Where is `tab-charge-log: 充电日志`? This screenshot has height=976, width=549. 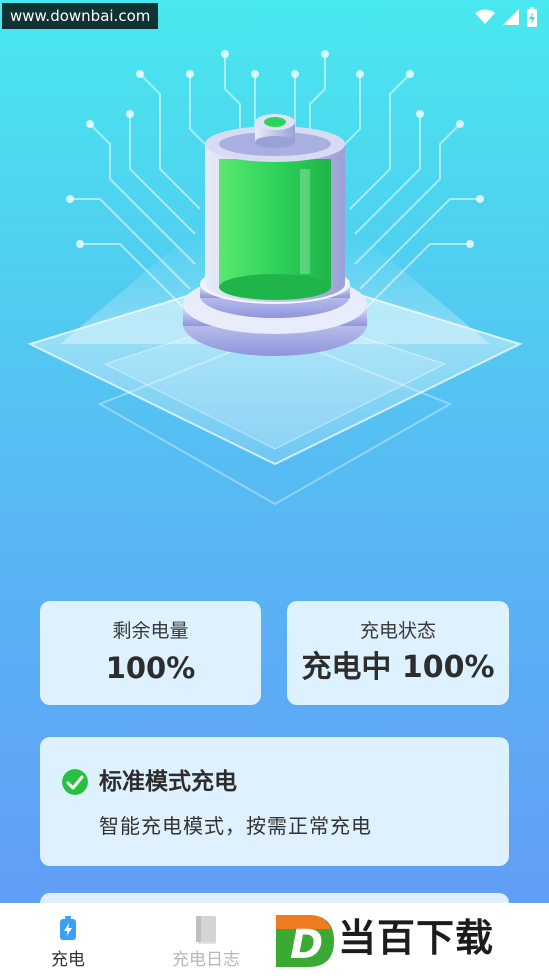 tab-charge-log: 充电日志 is located at coordinates (206, 939).